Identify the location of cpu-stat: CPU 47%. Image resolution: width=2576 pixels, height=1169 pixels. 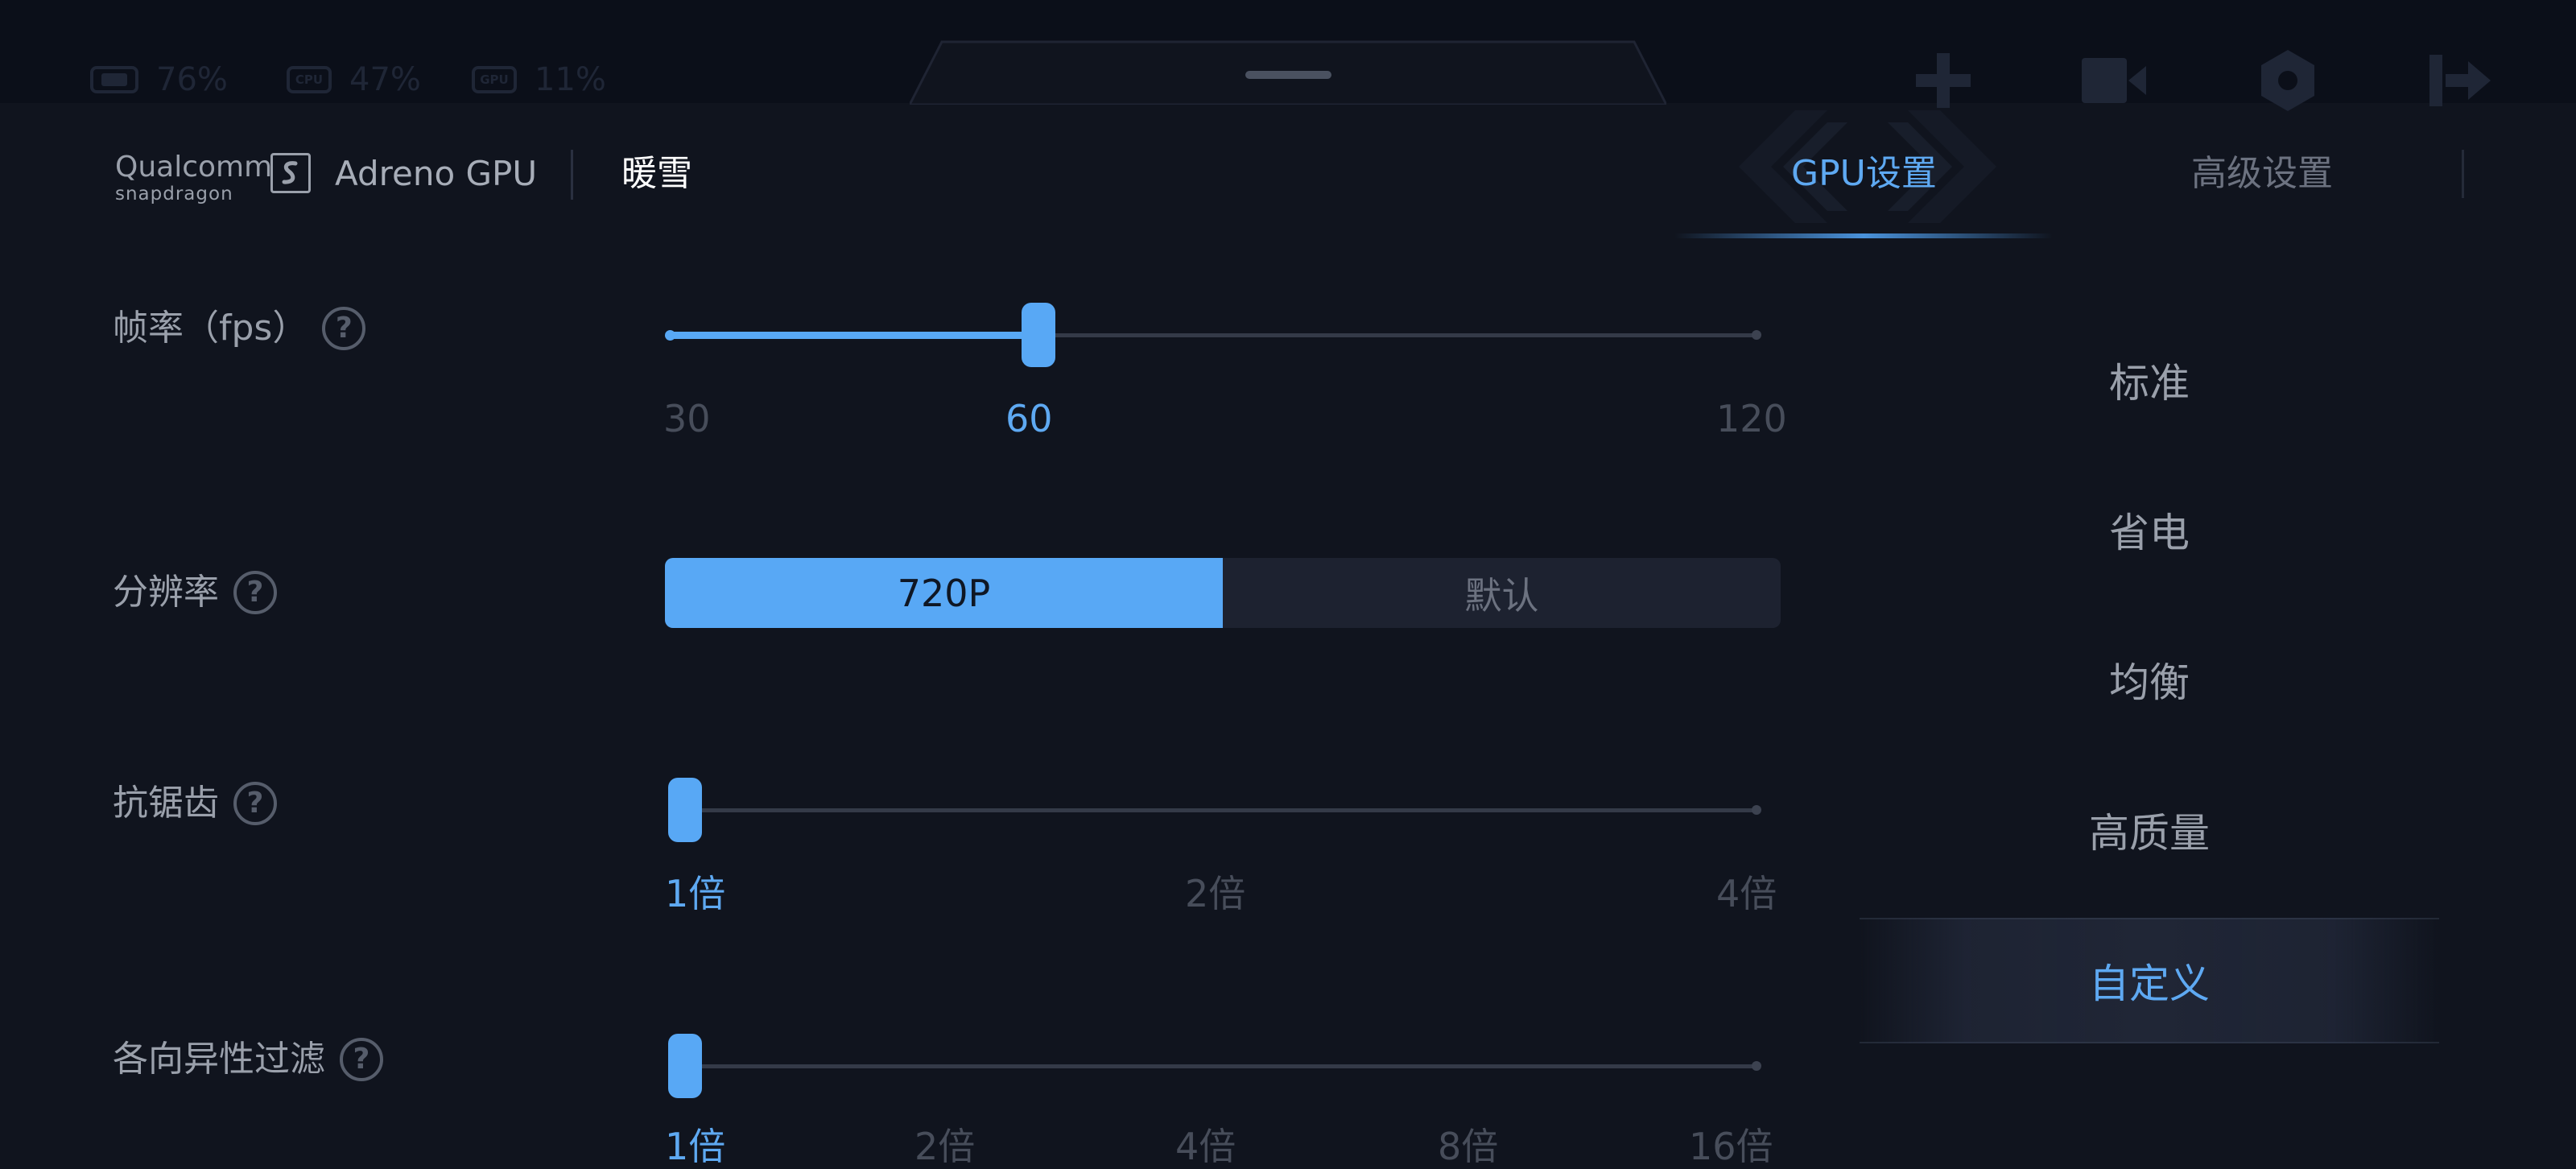
(354, 79).